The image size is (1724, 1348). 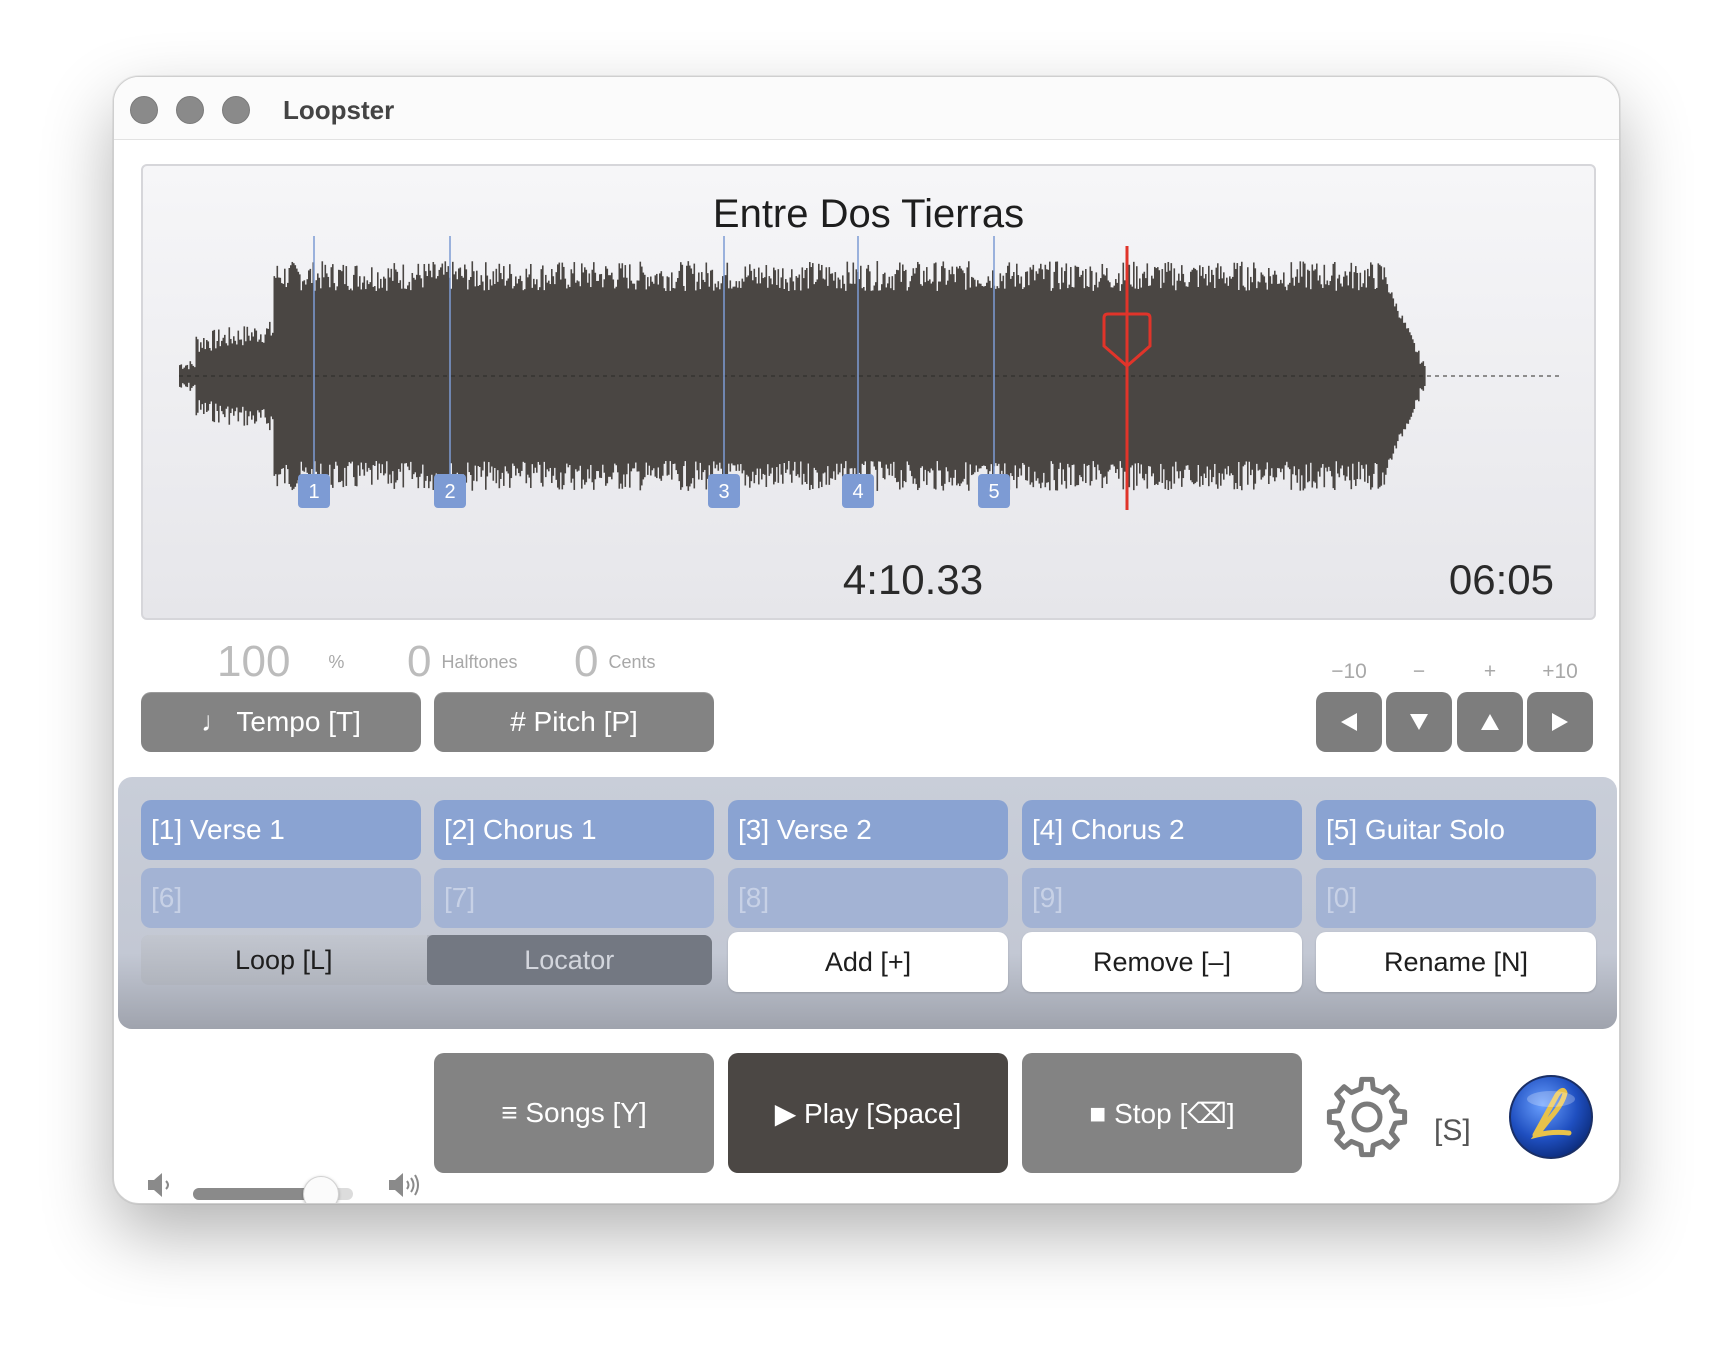 What do you see at coordinates (1551, 1117) in the screenshot?
I see `app-logo-icon` at bounding box center [1551, 1117].